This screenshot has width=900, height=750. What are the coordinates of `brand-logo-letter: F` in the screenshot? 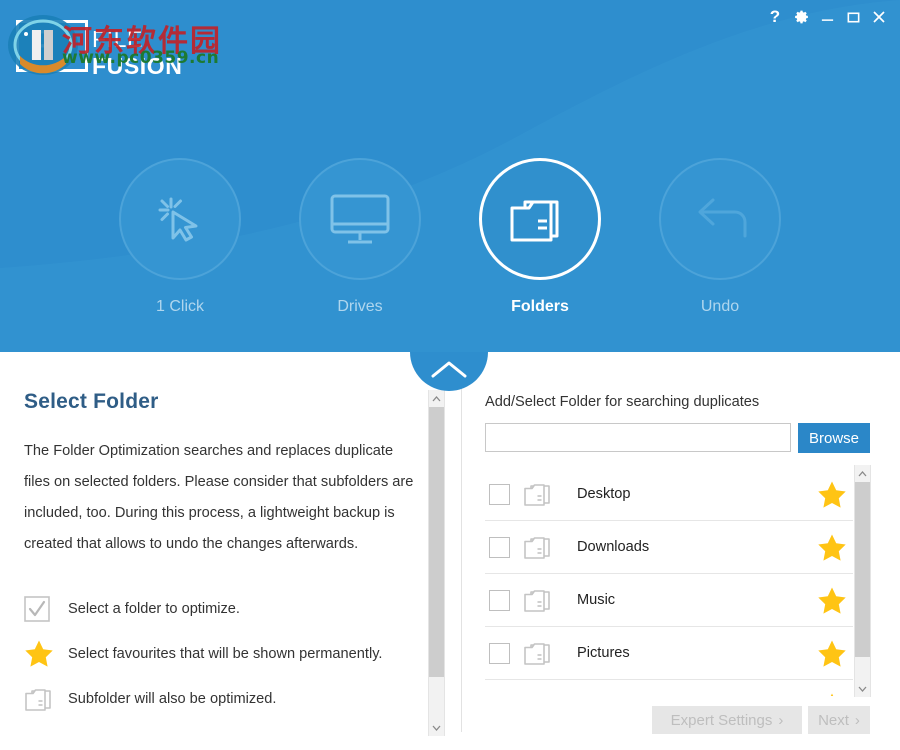 It's located at (41, 44).